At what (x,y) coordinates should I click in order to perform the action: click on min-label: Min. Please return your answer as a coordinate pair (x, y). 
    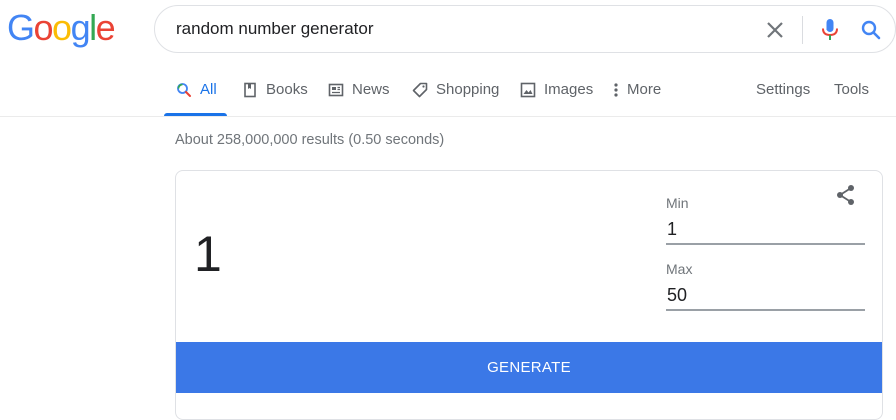
    Looking at the image, I should click on (677, 203).